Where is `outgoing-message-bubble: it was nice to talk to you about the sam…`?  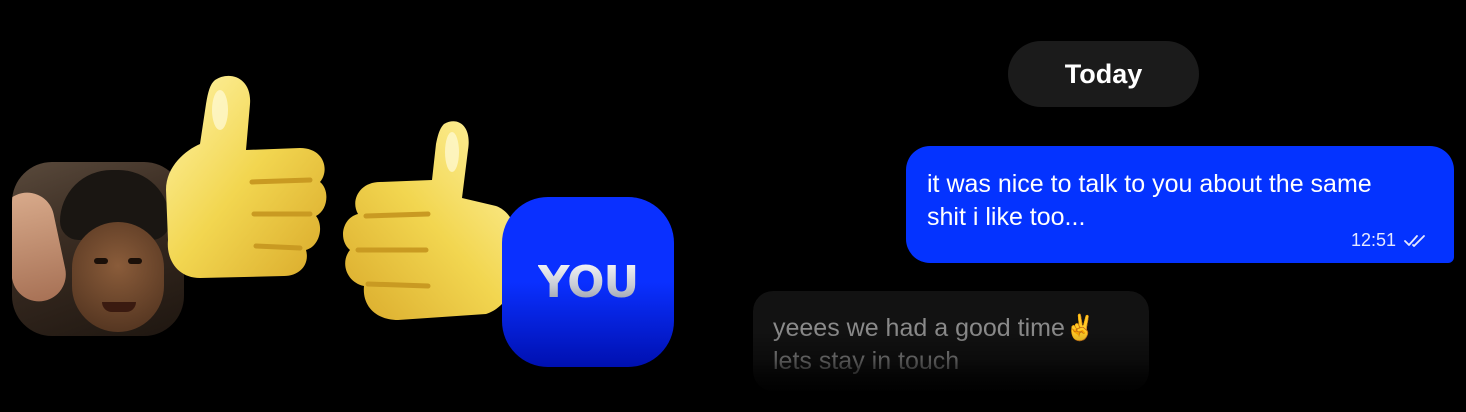 outgoing-message-bubble: it was nice to talk to you about the sam… is located at coordinates (1180, 204).